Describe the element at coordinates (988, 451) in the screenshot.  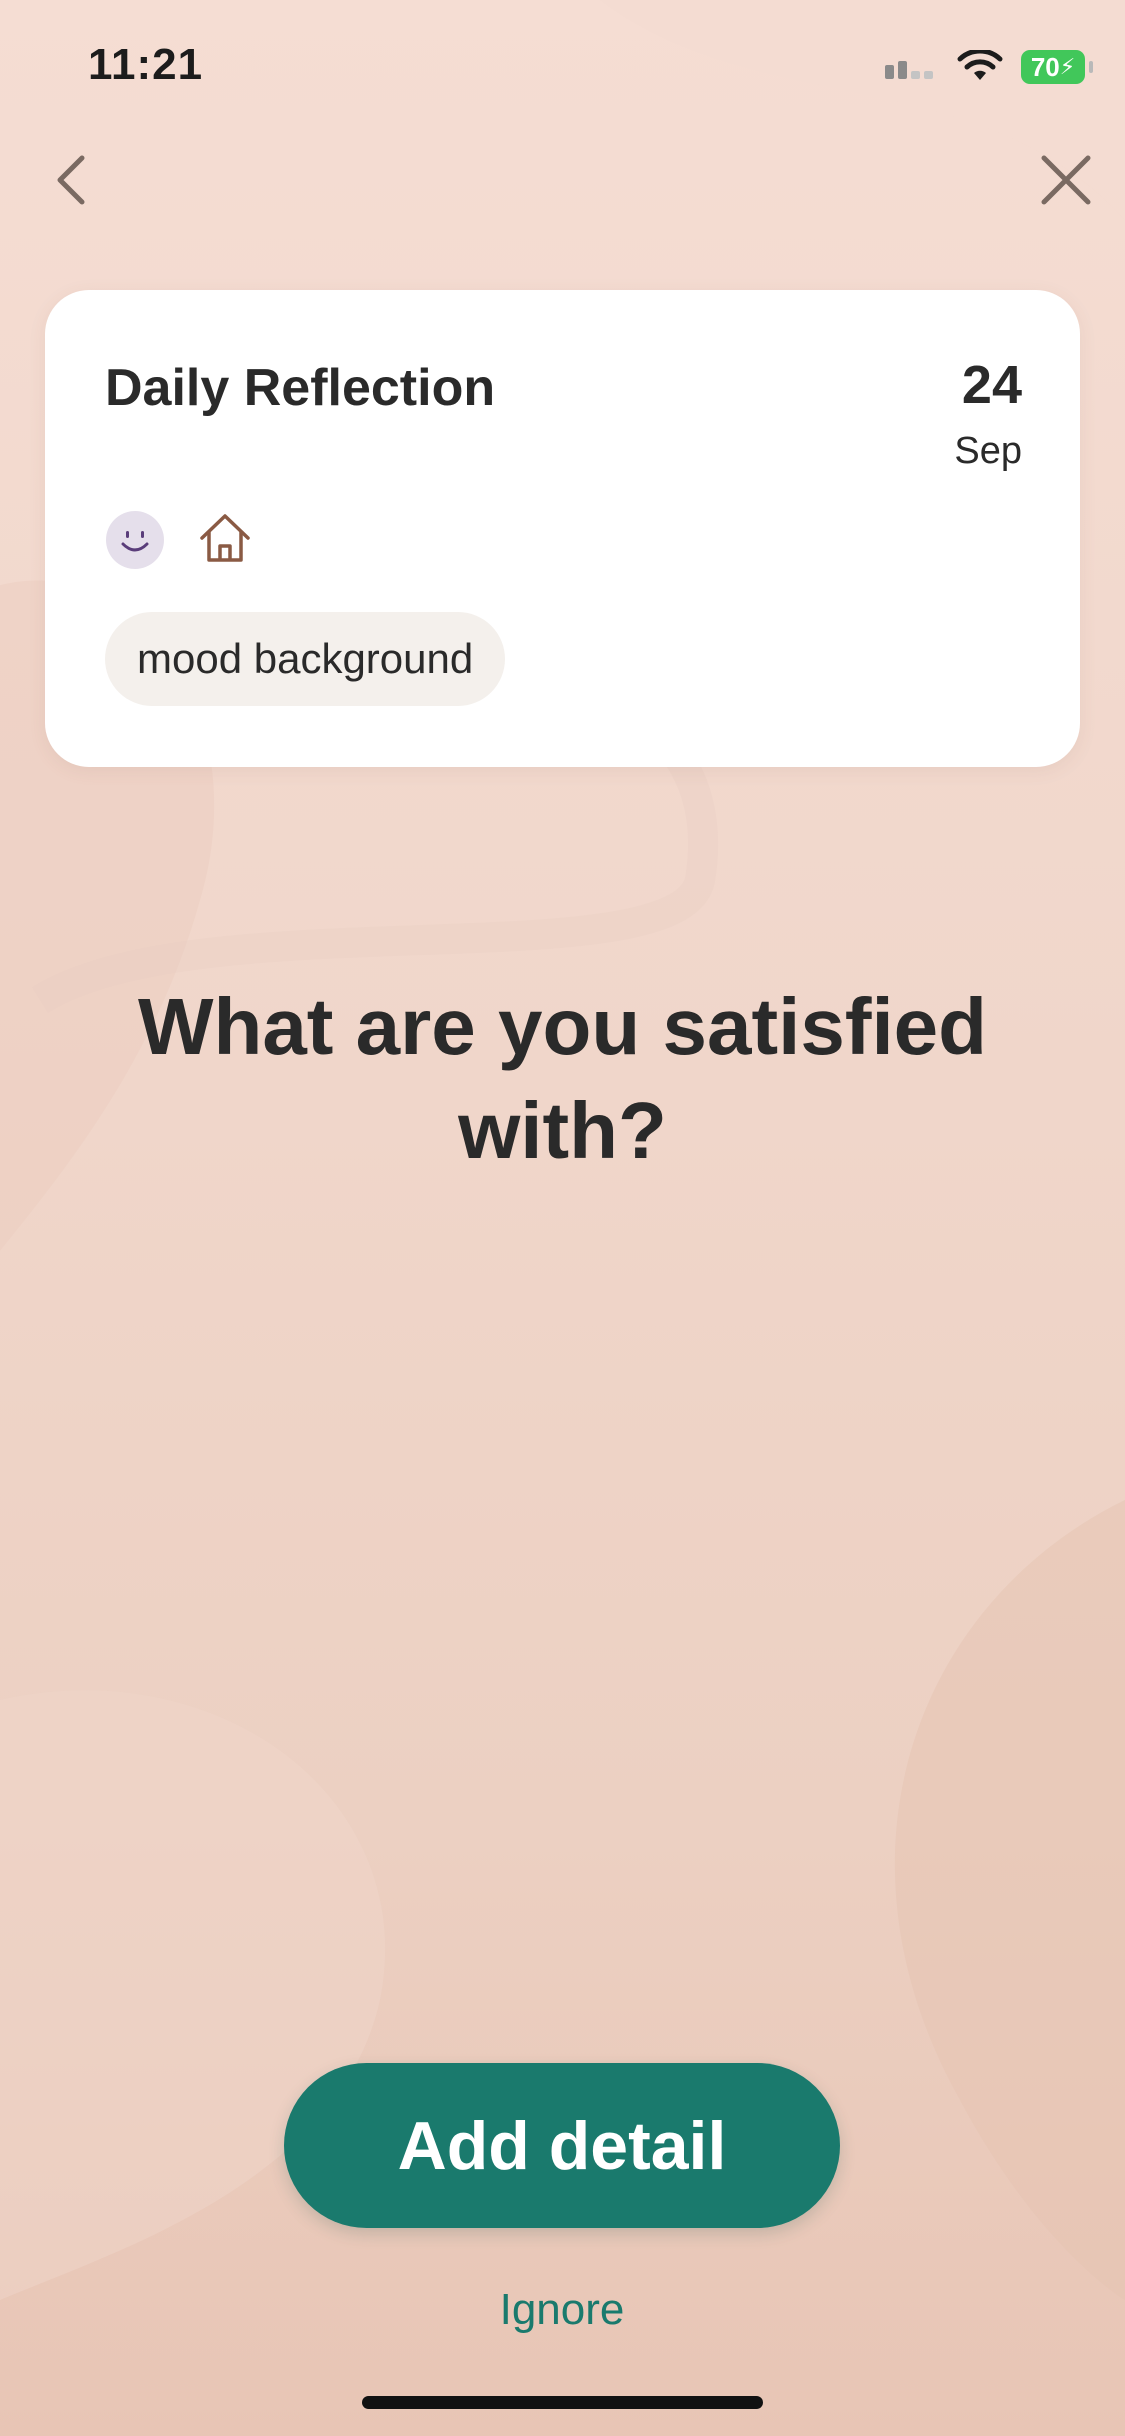
I see `card-date-month: Sep` at that location.